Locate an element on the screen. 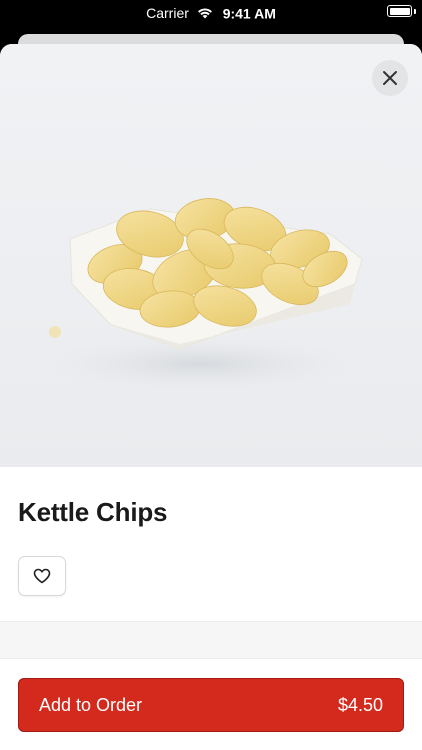 The image size is (422, 750). clock: 9:41 AM is located at coordinates (249, 13).